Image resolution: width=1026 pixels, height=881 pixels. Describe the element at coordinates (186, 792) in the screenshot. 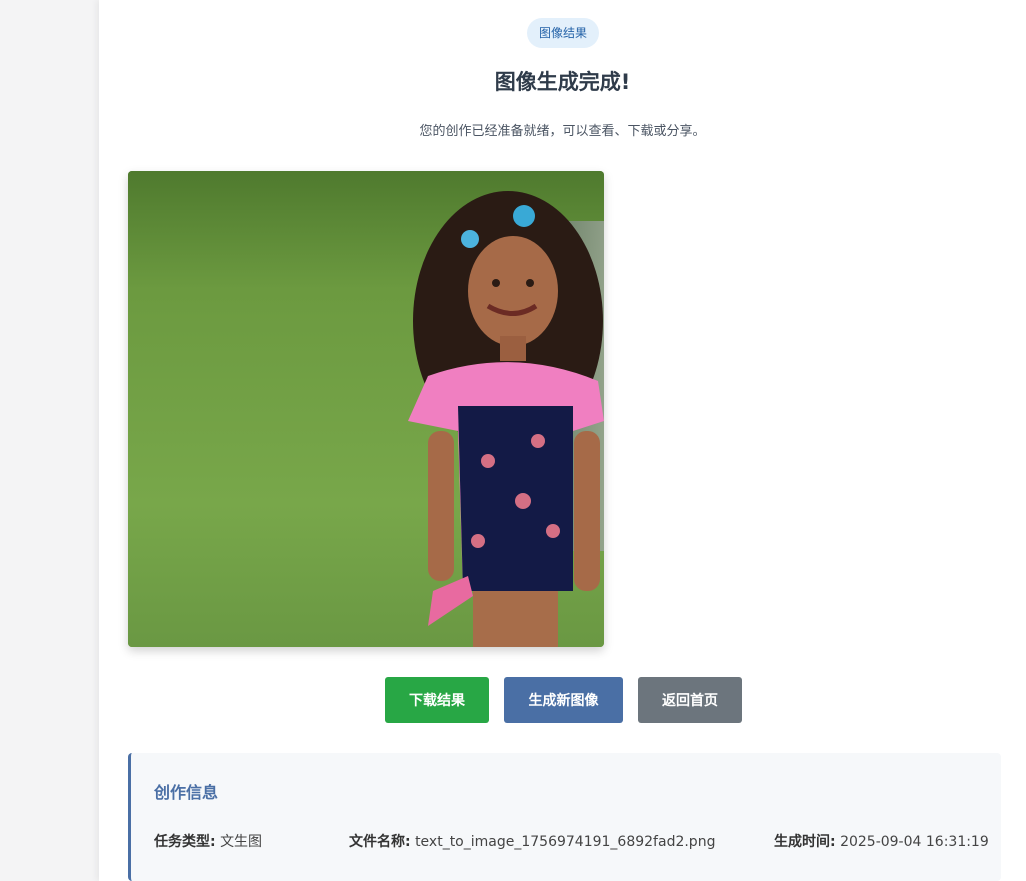

I see `info-title: 创作信息` at that location.